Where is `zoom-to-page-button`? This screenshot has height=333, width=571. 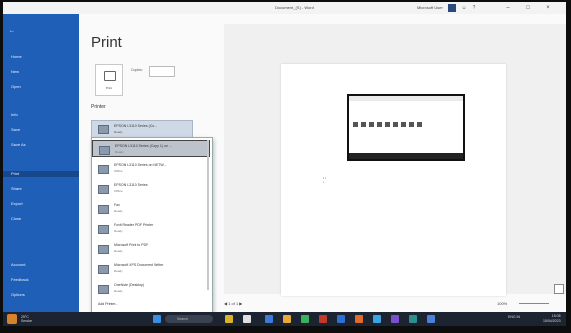 zoom-to-page-button is located at coordinates (559, 289).